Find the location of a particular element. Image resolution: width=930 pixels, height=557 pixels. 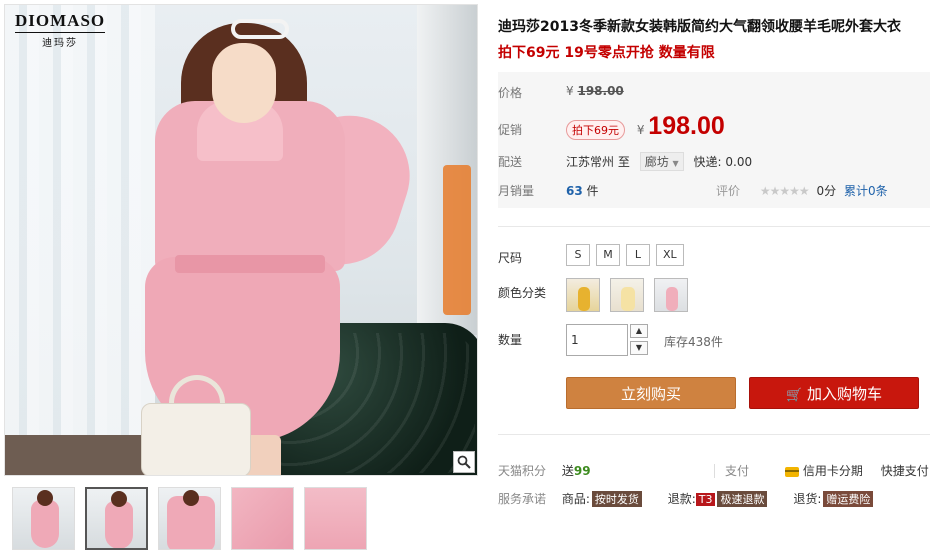

add-to-cart-label: 加入购物车 is located at coordinates (844, 394).